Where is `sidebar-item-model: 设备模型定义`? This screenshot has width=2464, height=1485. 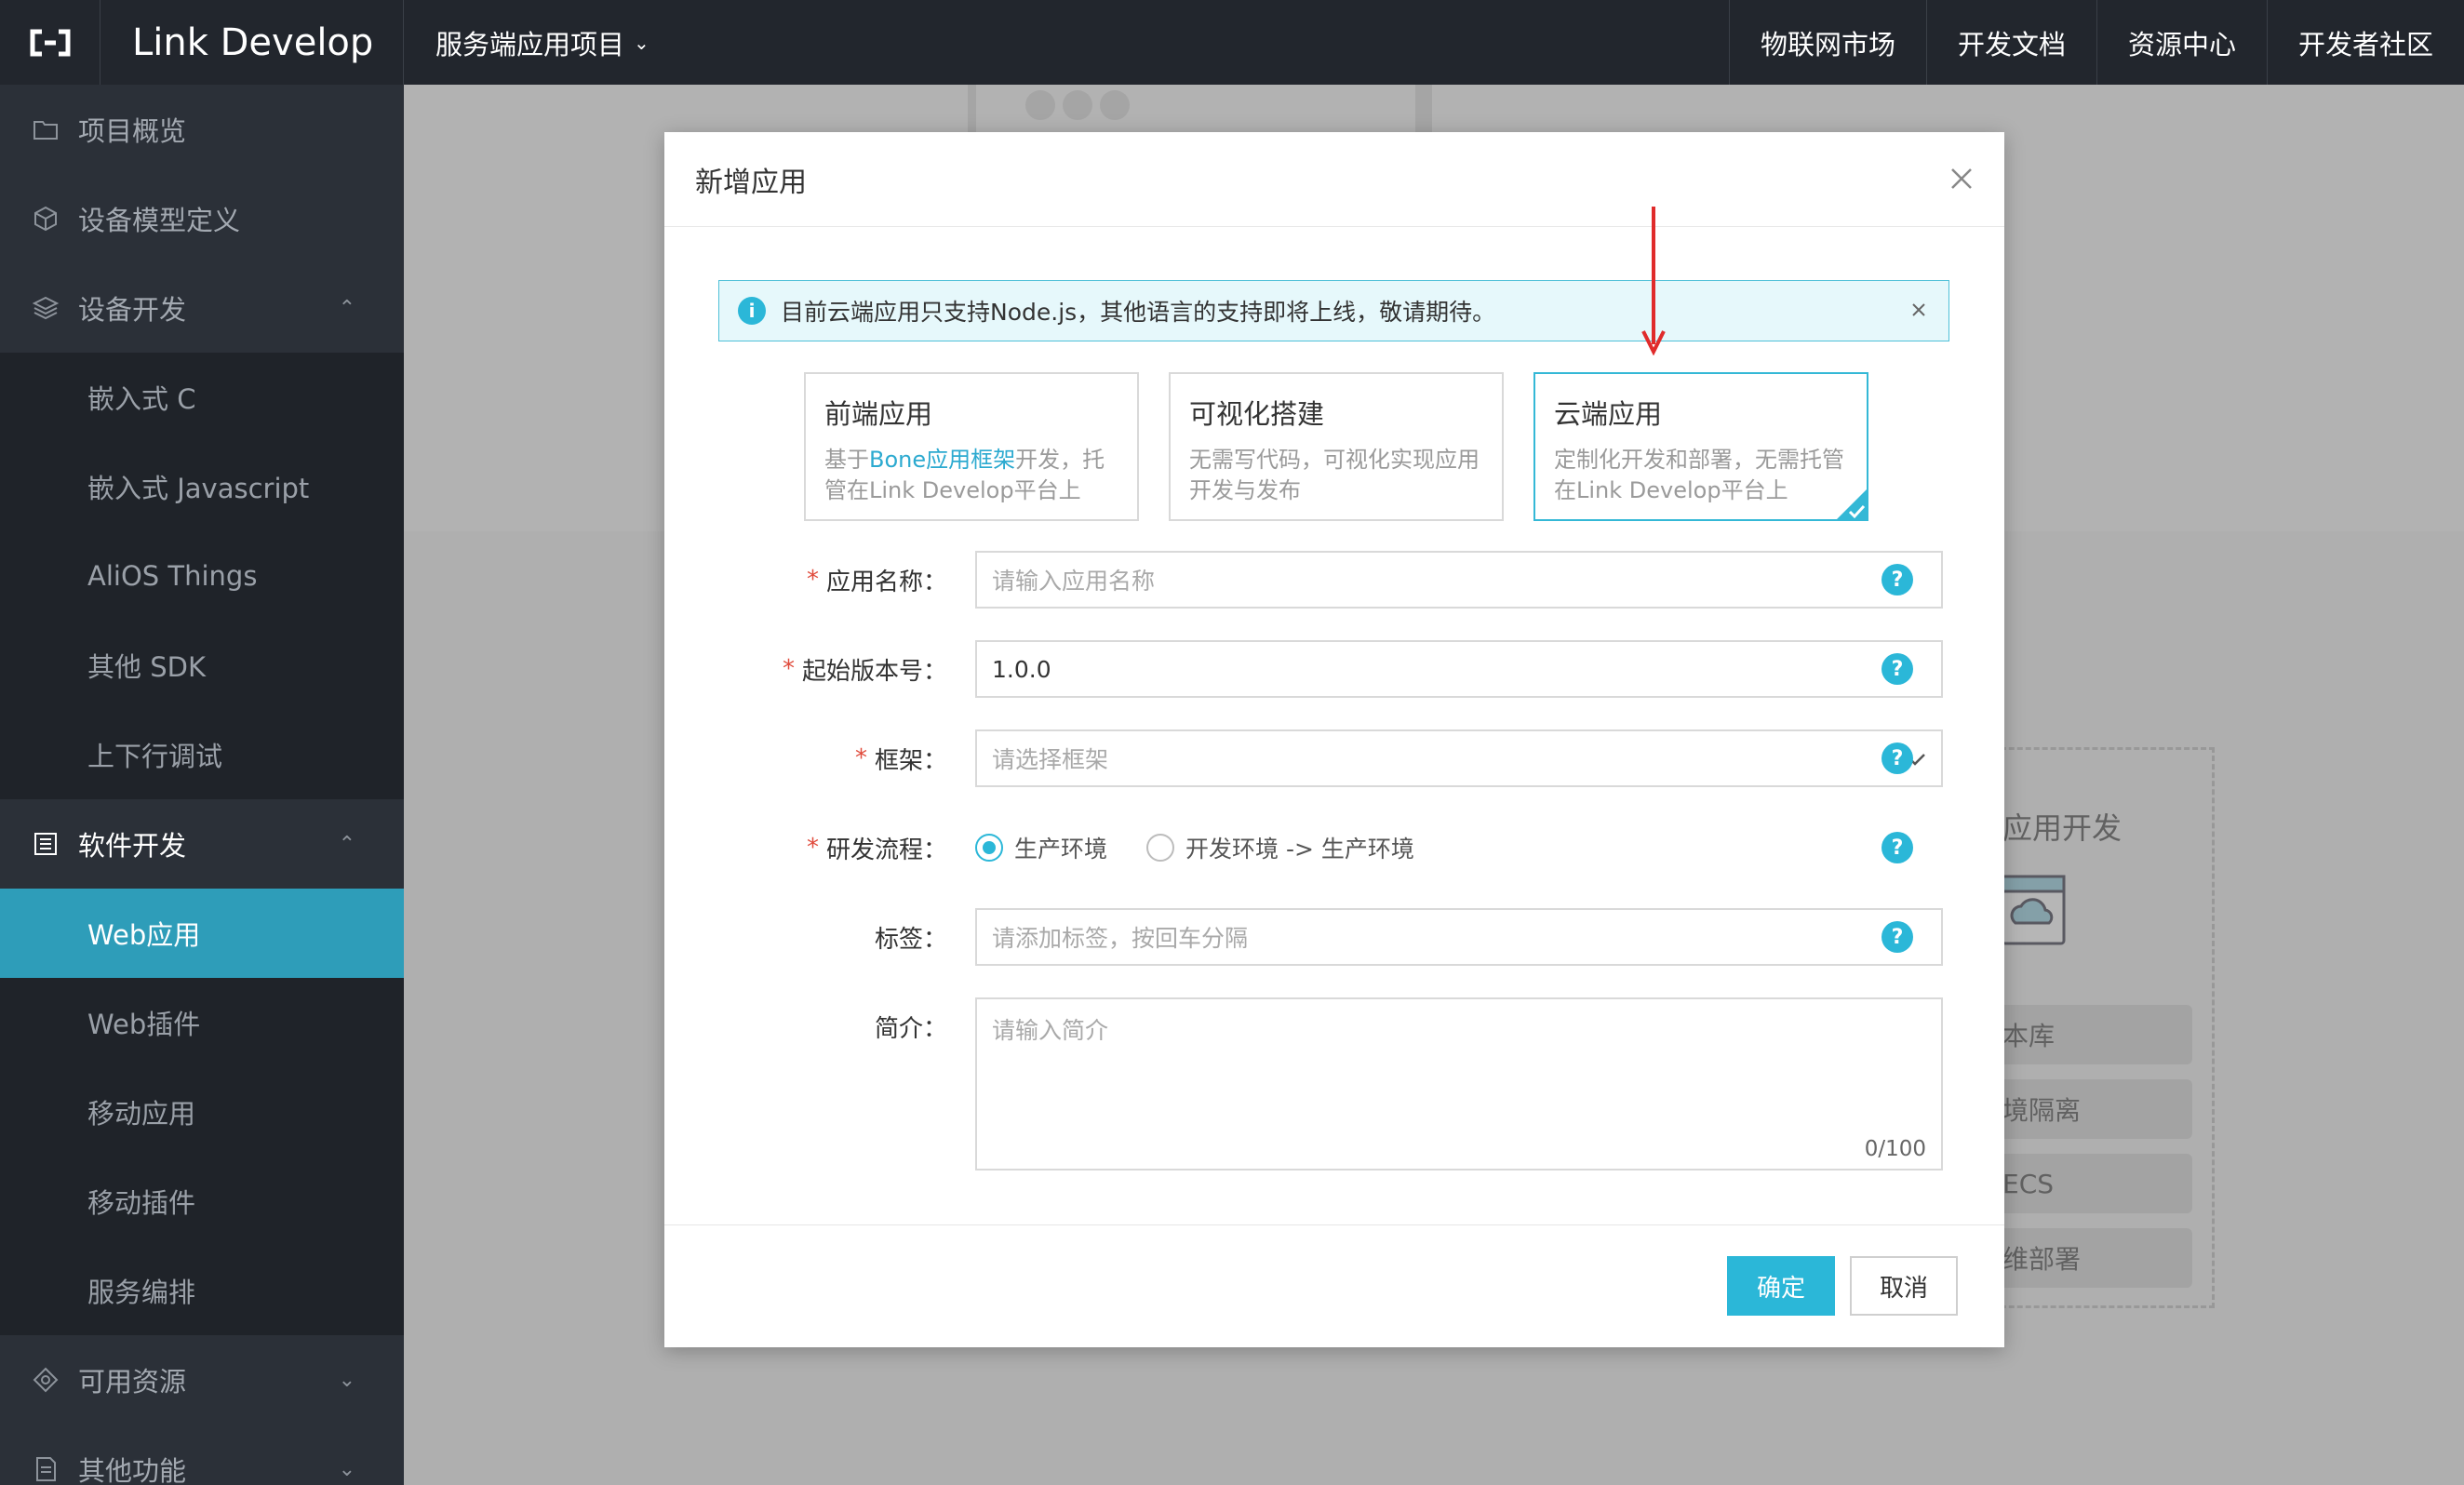 sidebar-item-model: 设备模型定义 is located at coordinates (202, 218).